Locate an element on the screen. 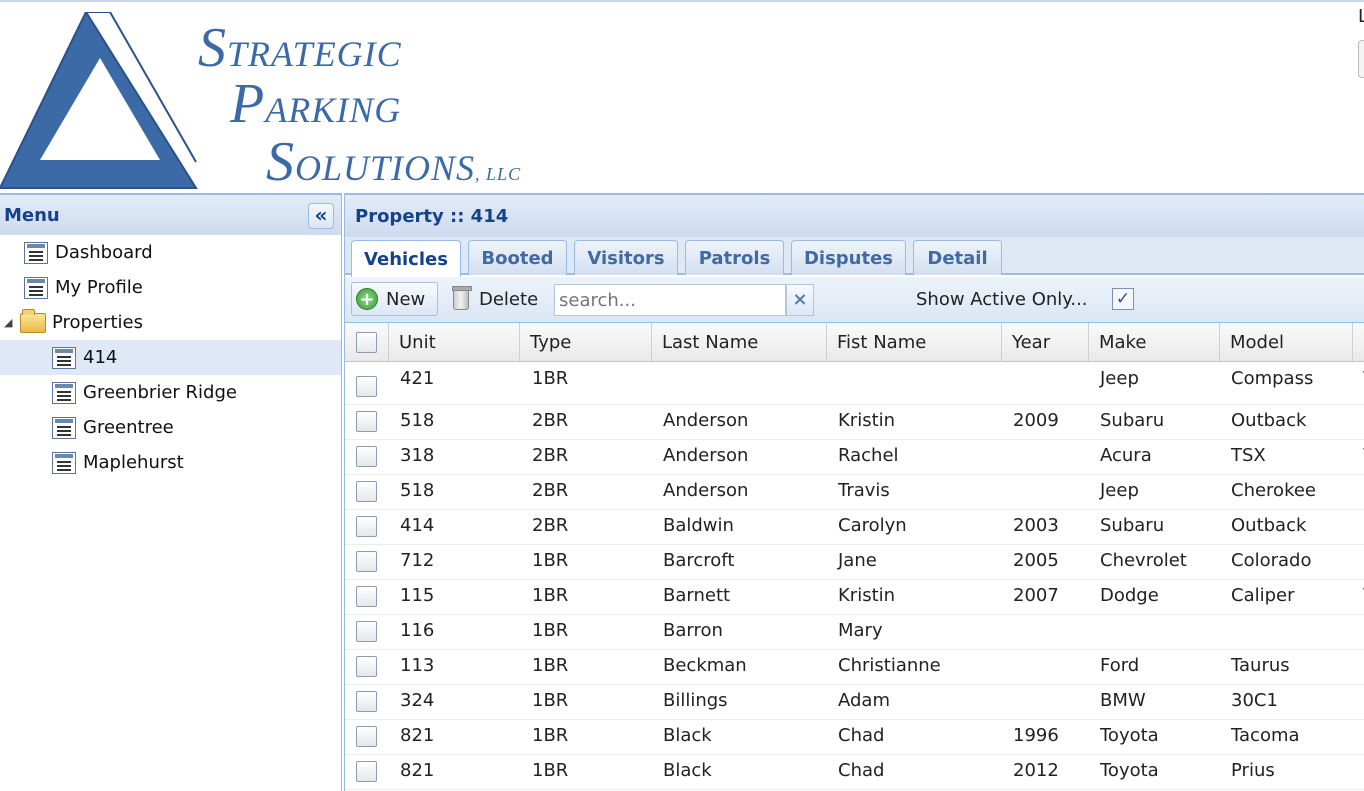 This screenshot has height=791, width=1364. tab-disputes: Disputes is located at coordinates (848, 257).